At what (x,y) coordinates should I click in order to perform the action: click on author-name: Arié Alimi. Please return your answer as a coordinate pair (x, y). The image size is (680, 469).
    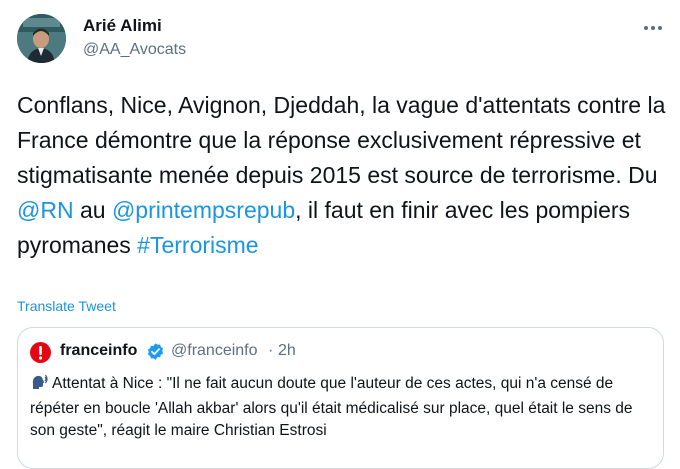
    Looking at the image, I should click on (122, 26).